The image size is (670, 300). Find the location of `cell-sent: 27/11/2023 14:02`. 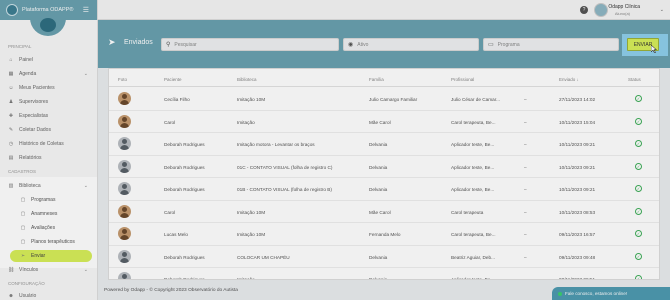

cell-sent: 27/11/2023 14:02 is located at coordinates (577, 99).